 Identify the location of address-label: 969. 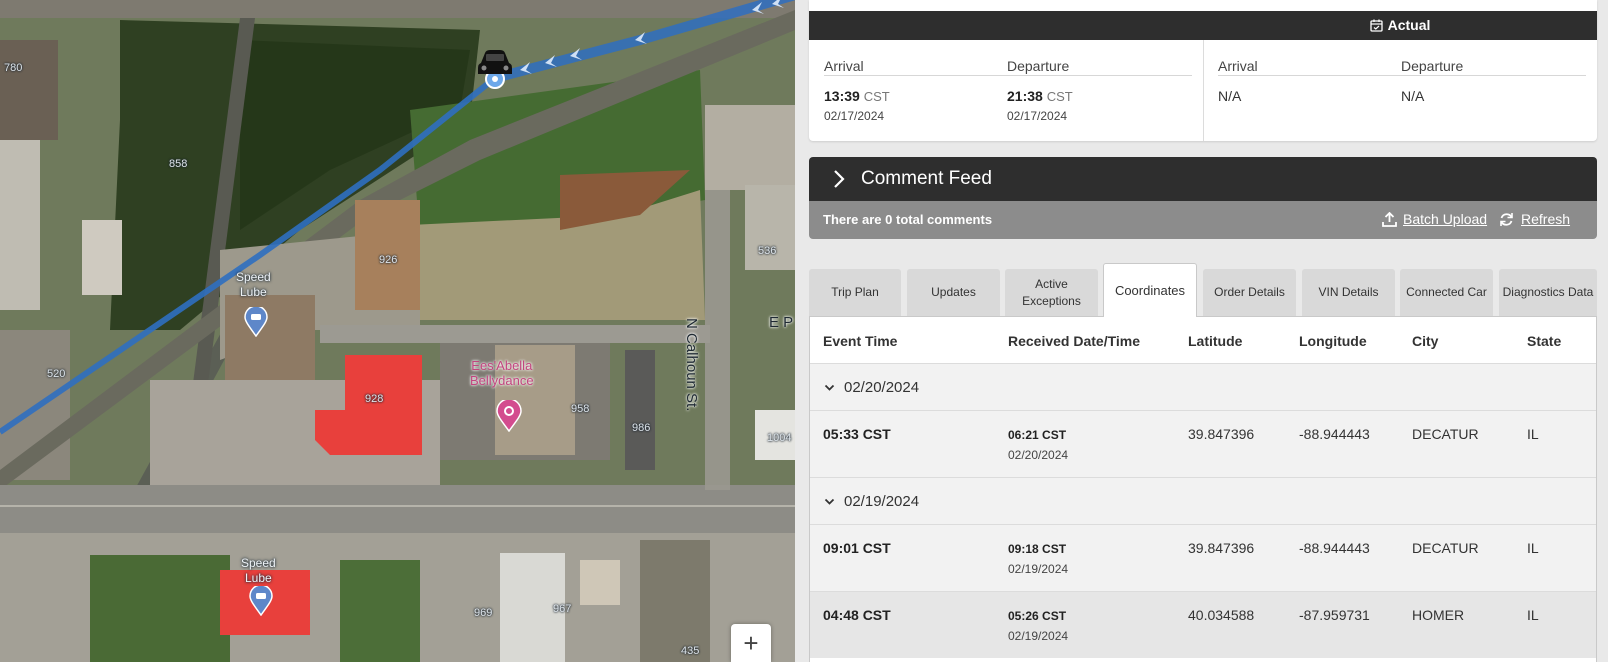
(483, 613).